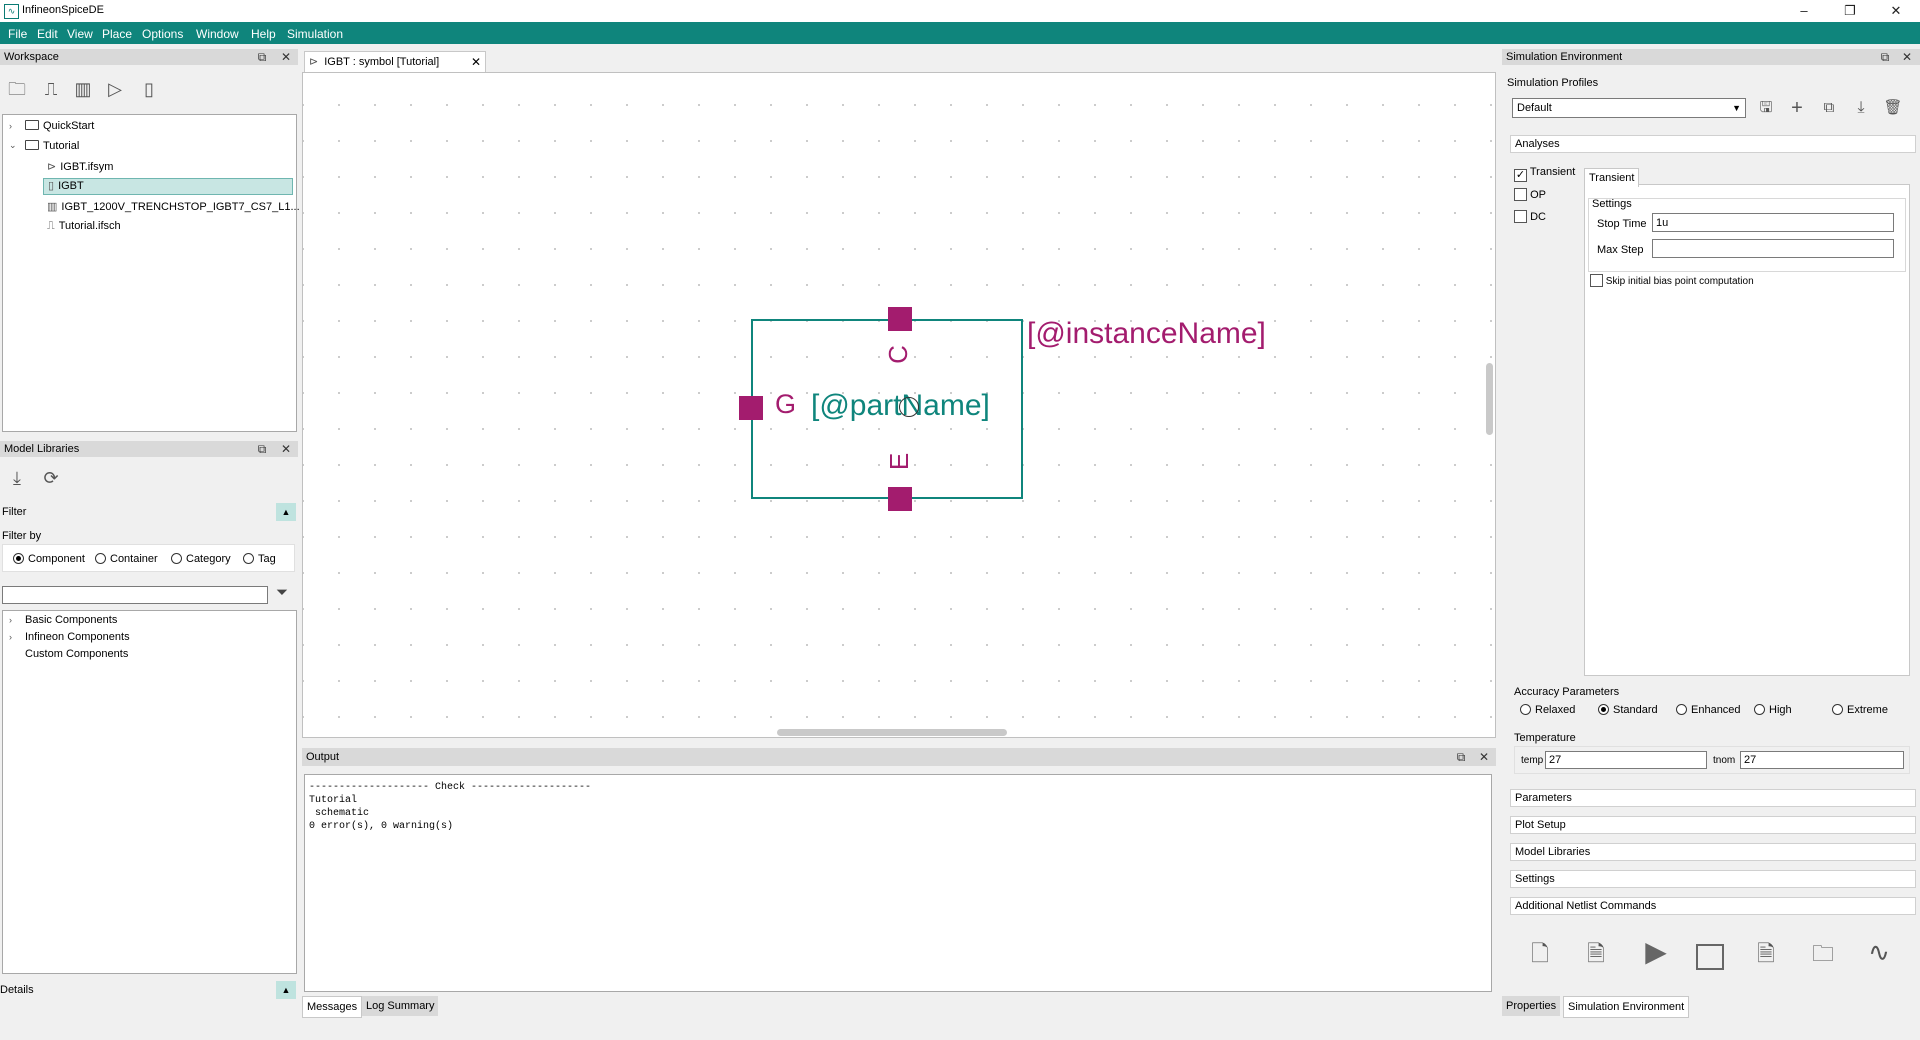 Image resolution: width=1920 pixels, height=1040 pixels. Describe the element at coordinates (17, 89) in the screenshot. I see `folder-icon: 🗀` at that location.